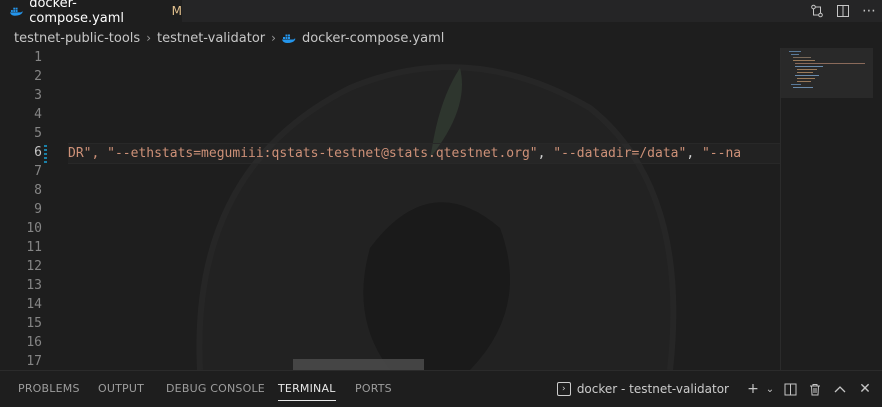 The width and height of the screenshot is (882, 407). Describe the element at coordinates (877, 209) in the screenshot. I see `vertical-scrollbar` at that location.